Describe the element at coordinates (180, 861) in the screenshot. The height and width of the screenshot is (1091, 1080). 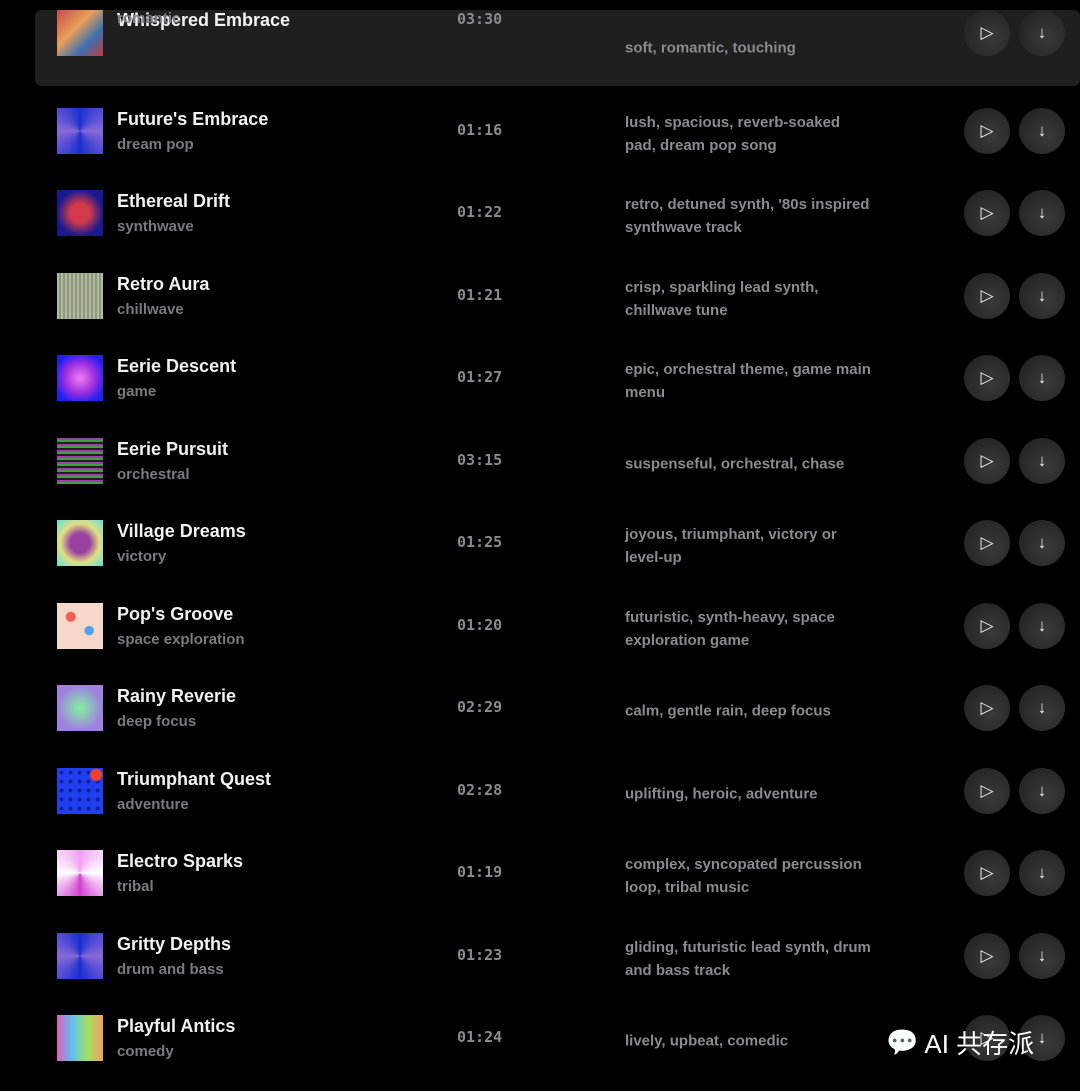
I see `track-title: Electro Sparks` at that location.